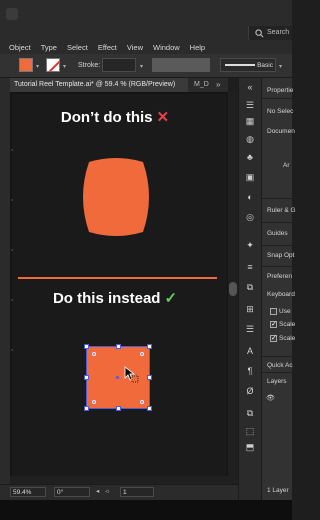 The image size is (320, 520). What do you see at coordinates (166, 47) in the screenshot?
I see `menu-window: Window` at bounding box center [166, 47].